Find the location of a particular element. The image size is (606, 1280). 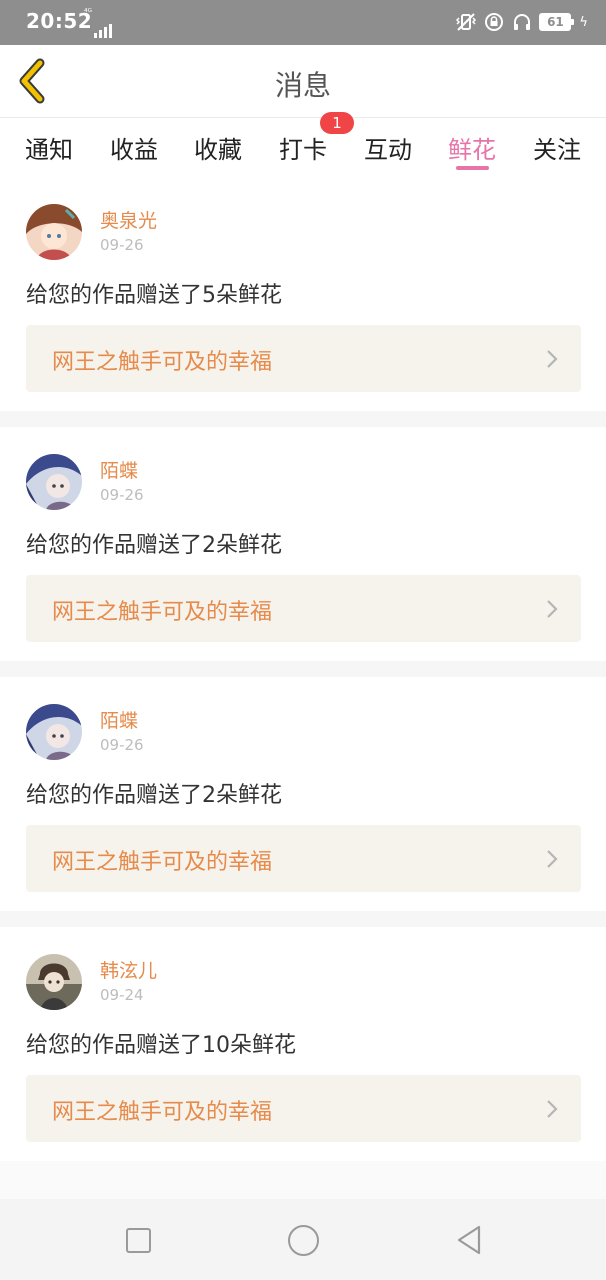

tab-earnings: 收益 is located at coordinates (134, 147).